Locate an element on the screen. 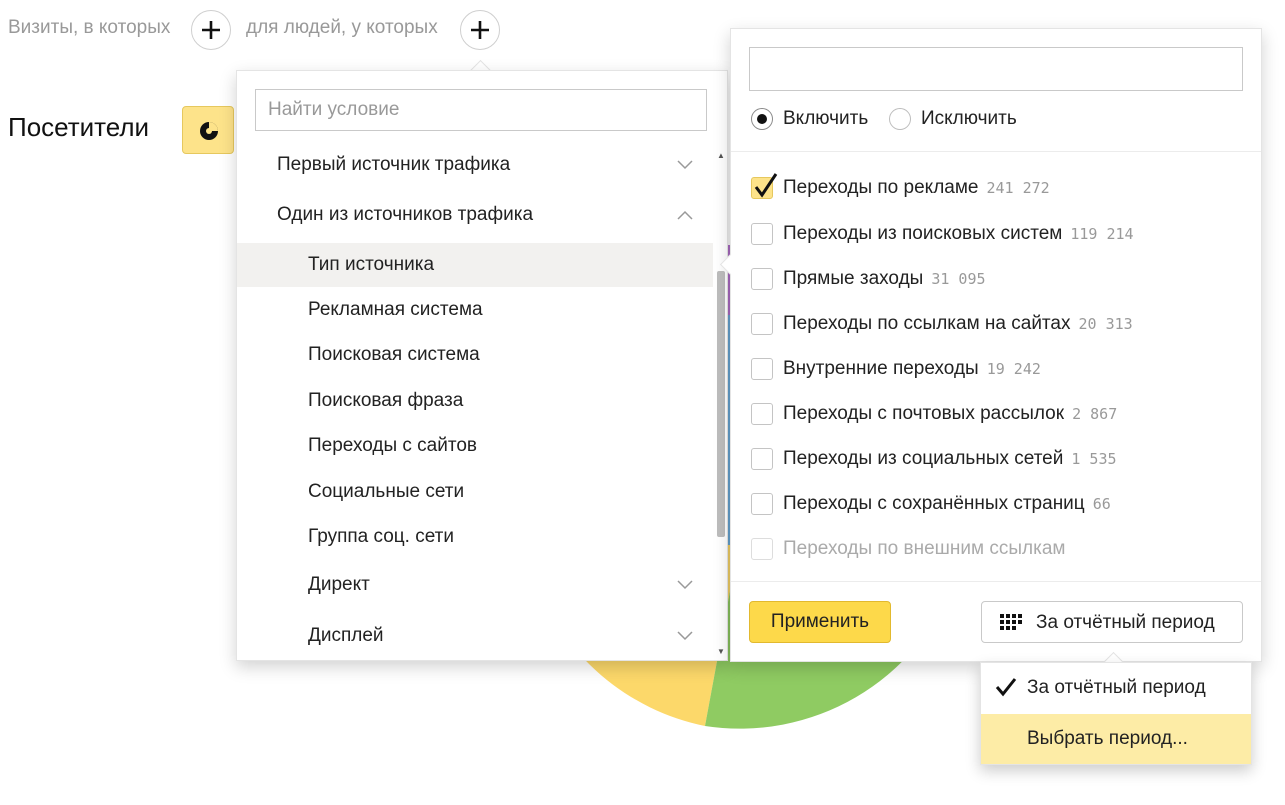  traffic-option: Переходы из социальных сетей 1 535 is located at coordinates (1001, 459).